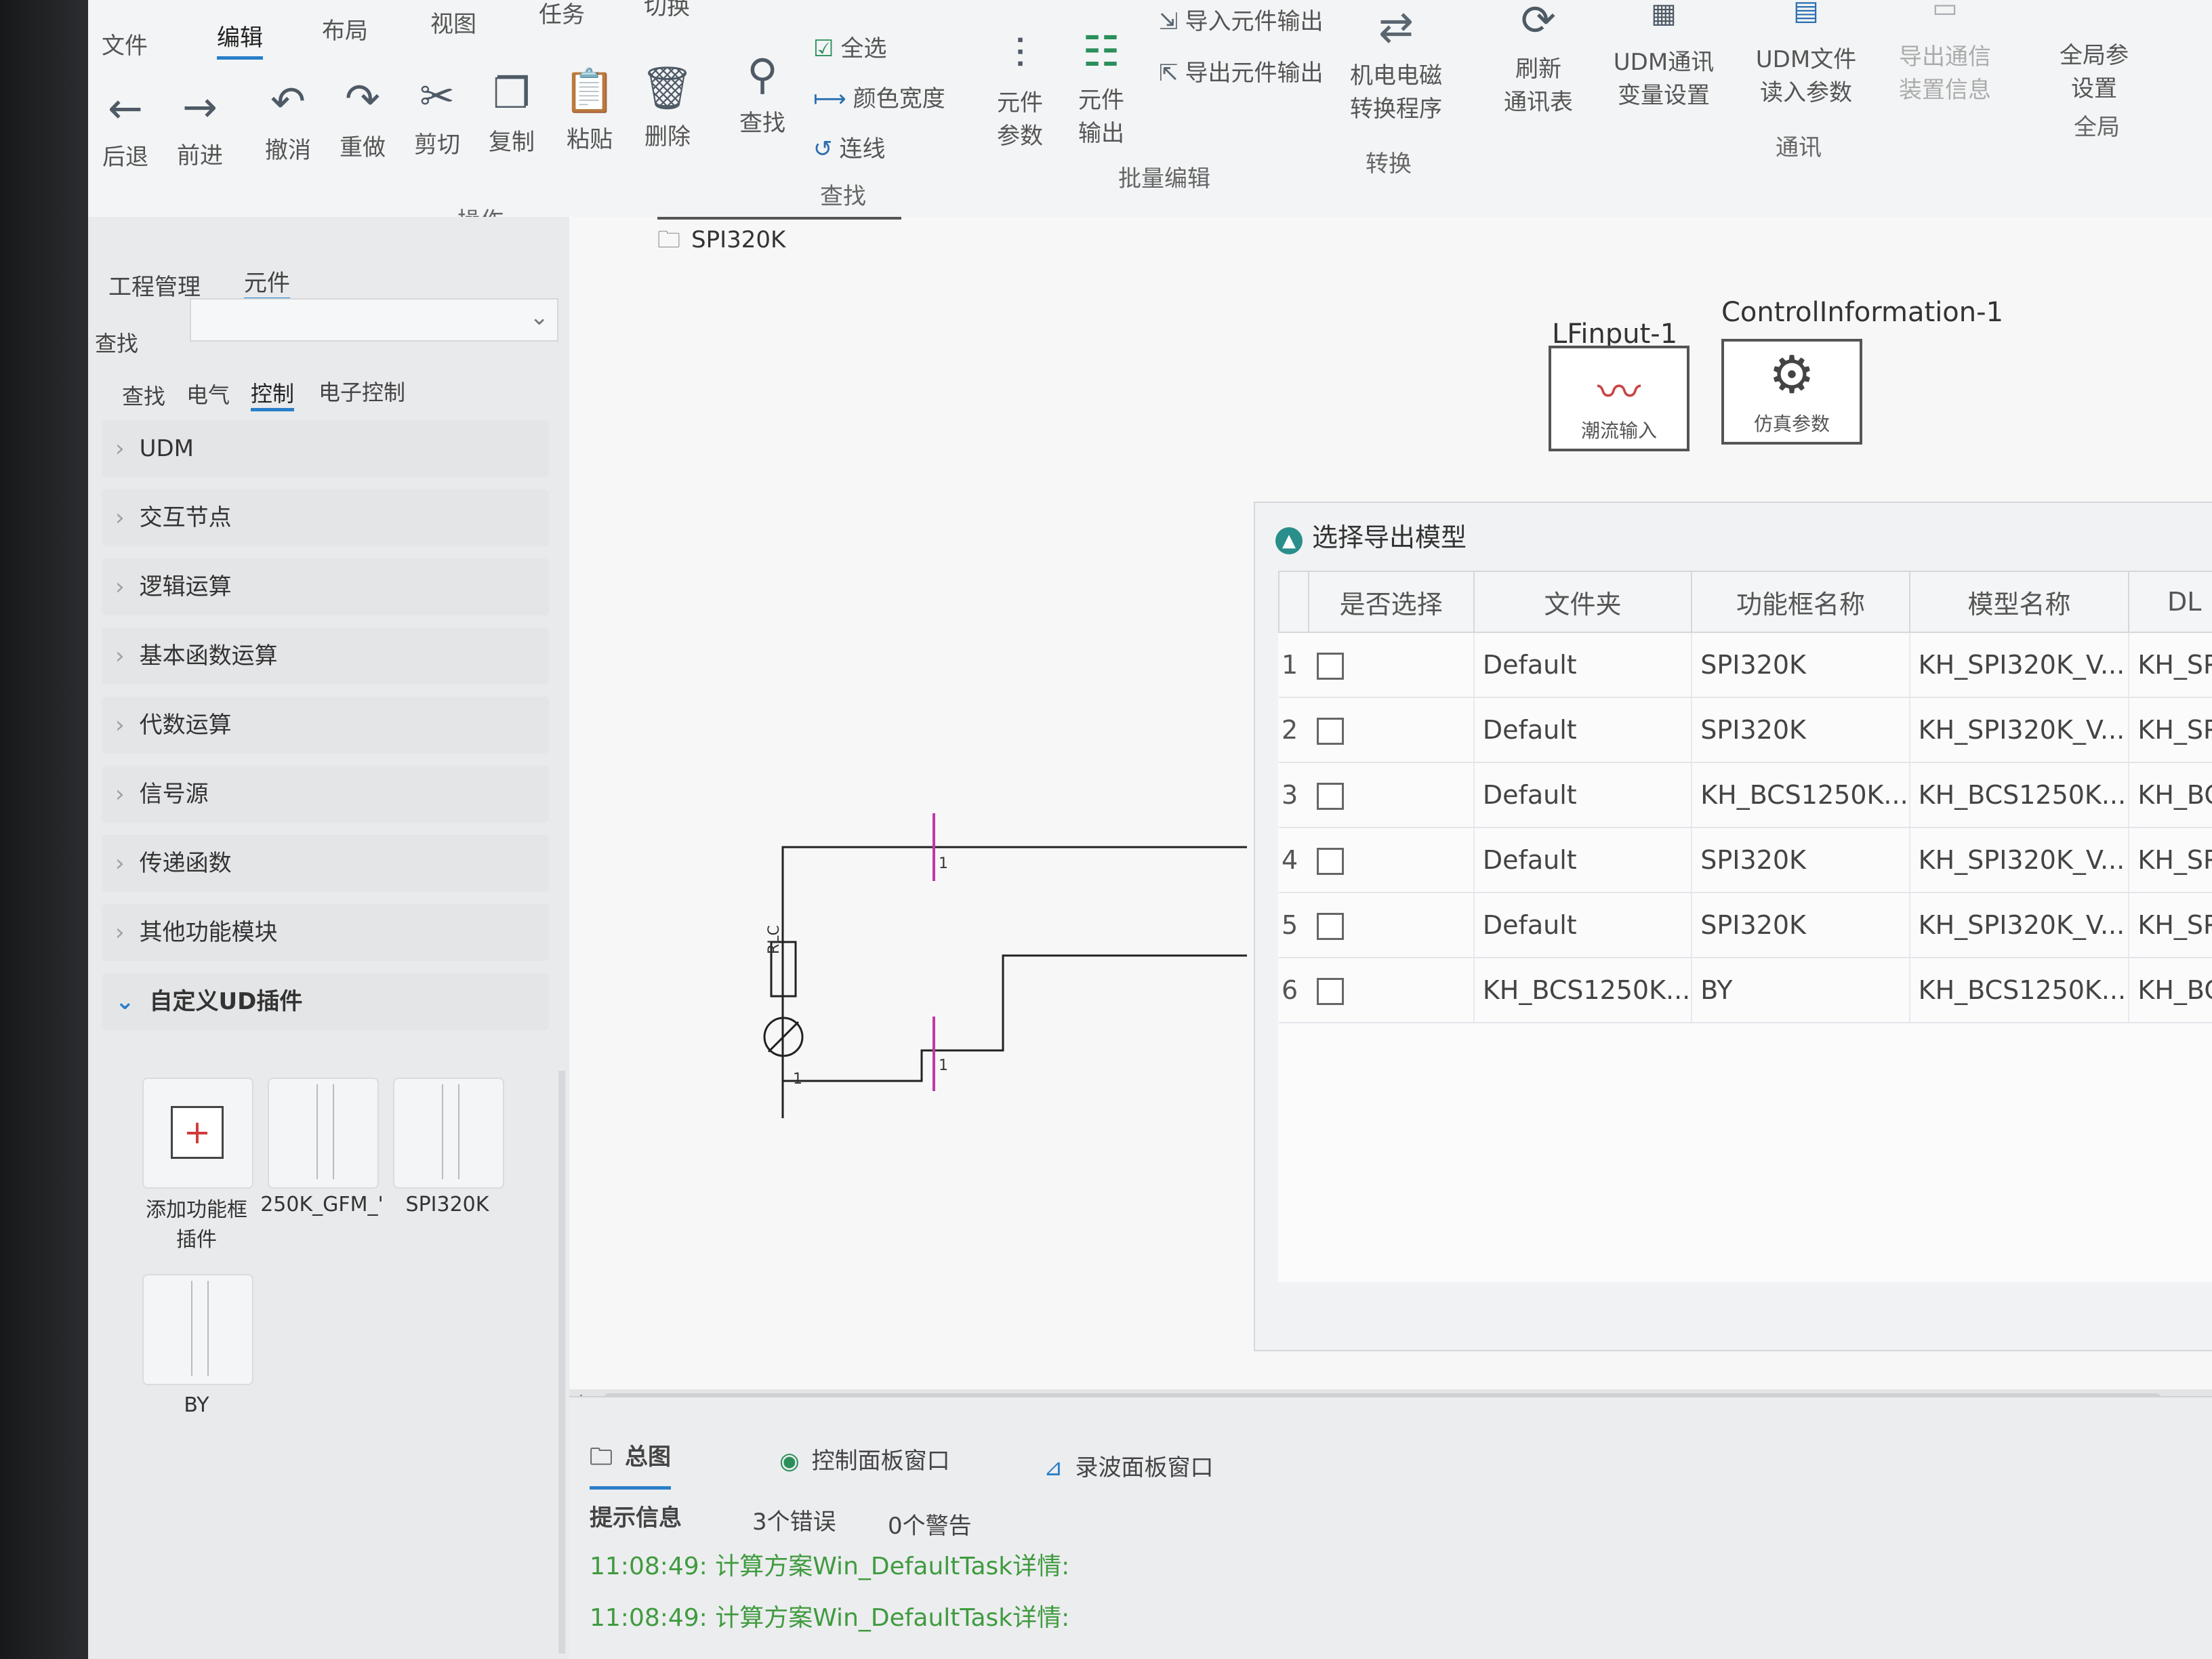 The image size is (2212, 1659). What do you see at coordinates (198, 1134) in the screenshot?
I see `add-plugin-tile: +` at bounding box center [198, 1134].